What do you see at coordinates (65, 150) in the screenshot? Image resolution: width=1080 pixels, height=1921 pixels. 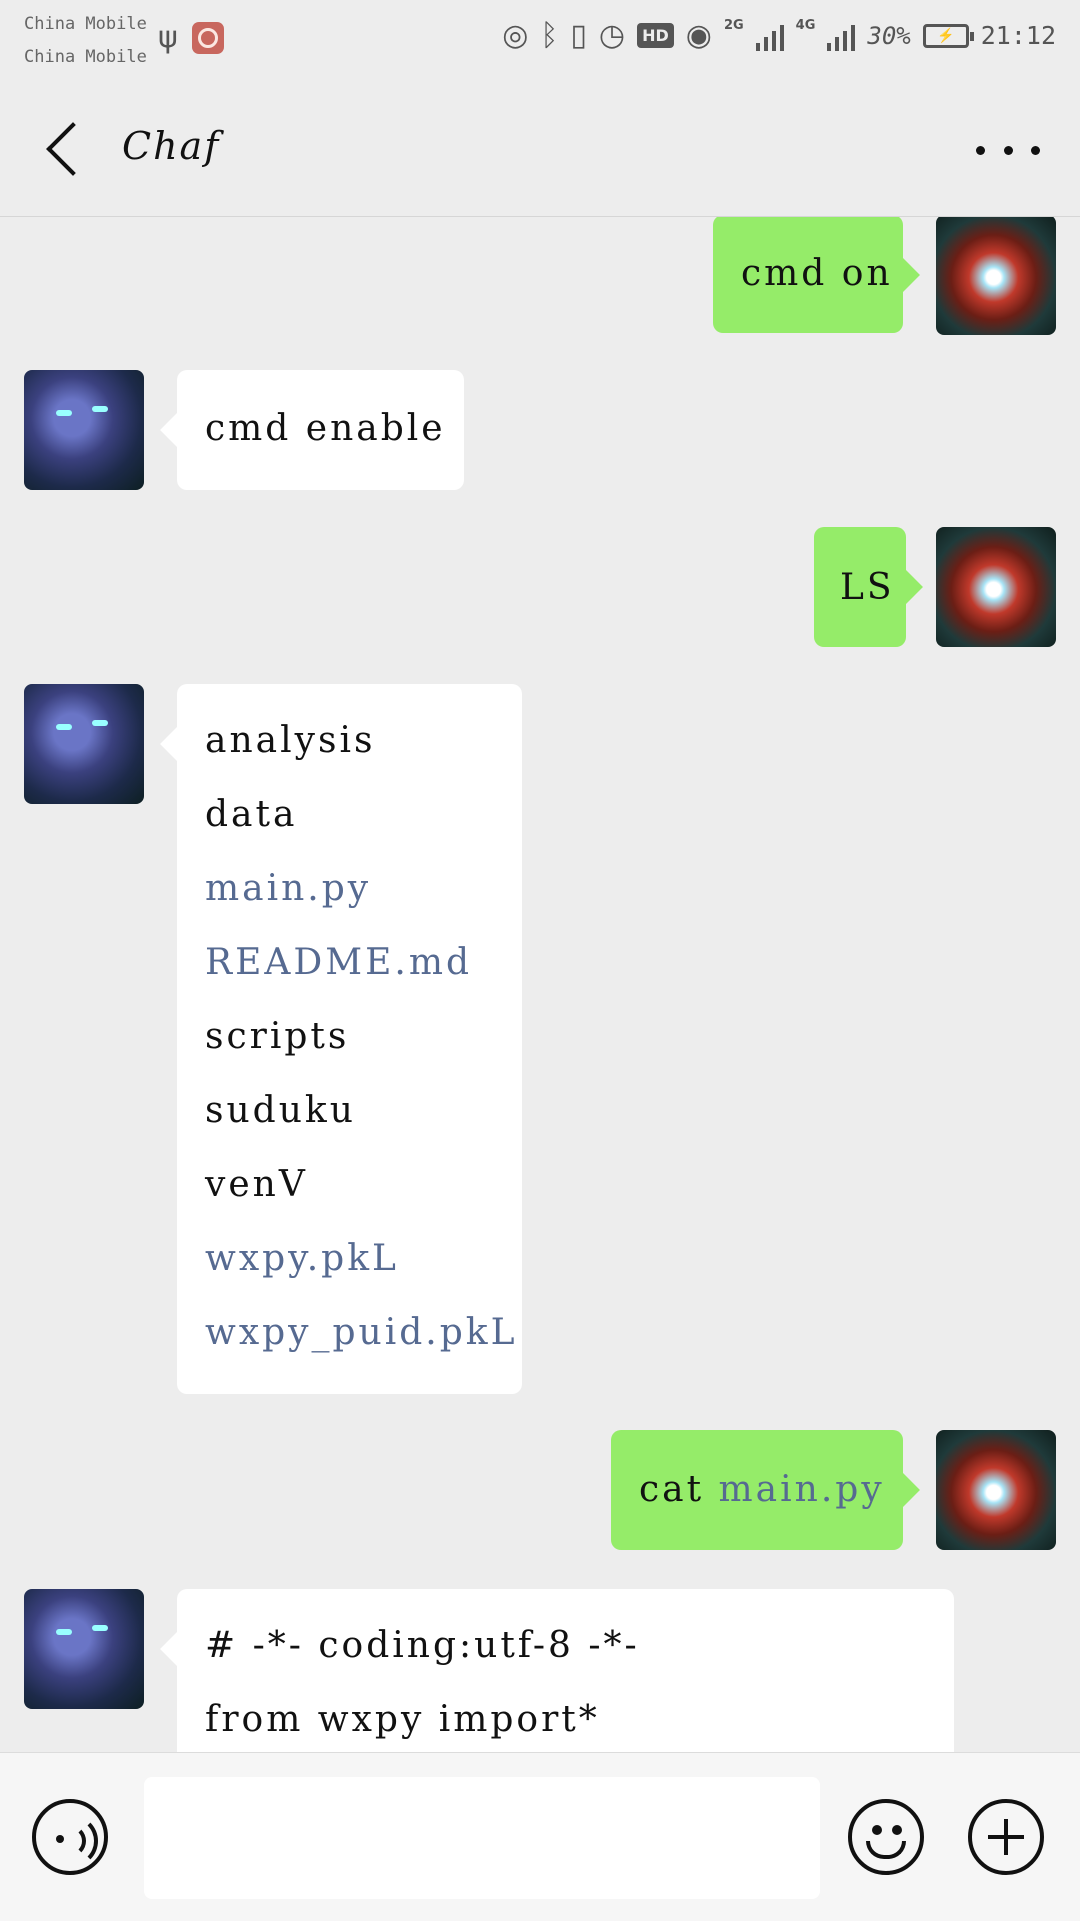 I see `back-button` at bounding box center [65, 150].